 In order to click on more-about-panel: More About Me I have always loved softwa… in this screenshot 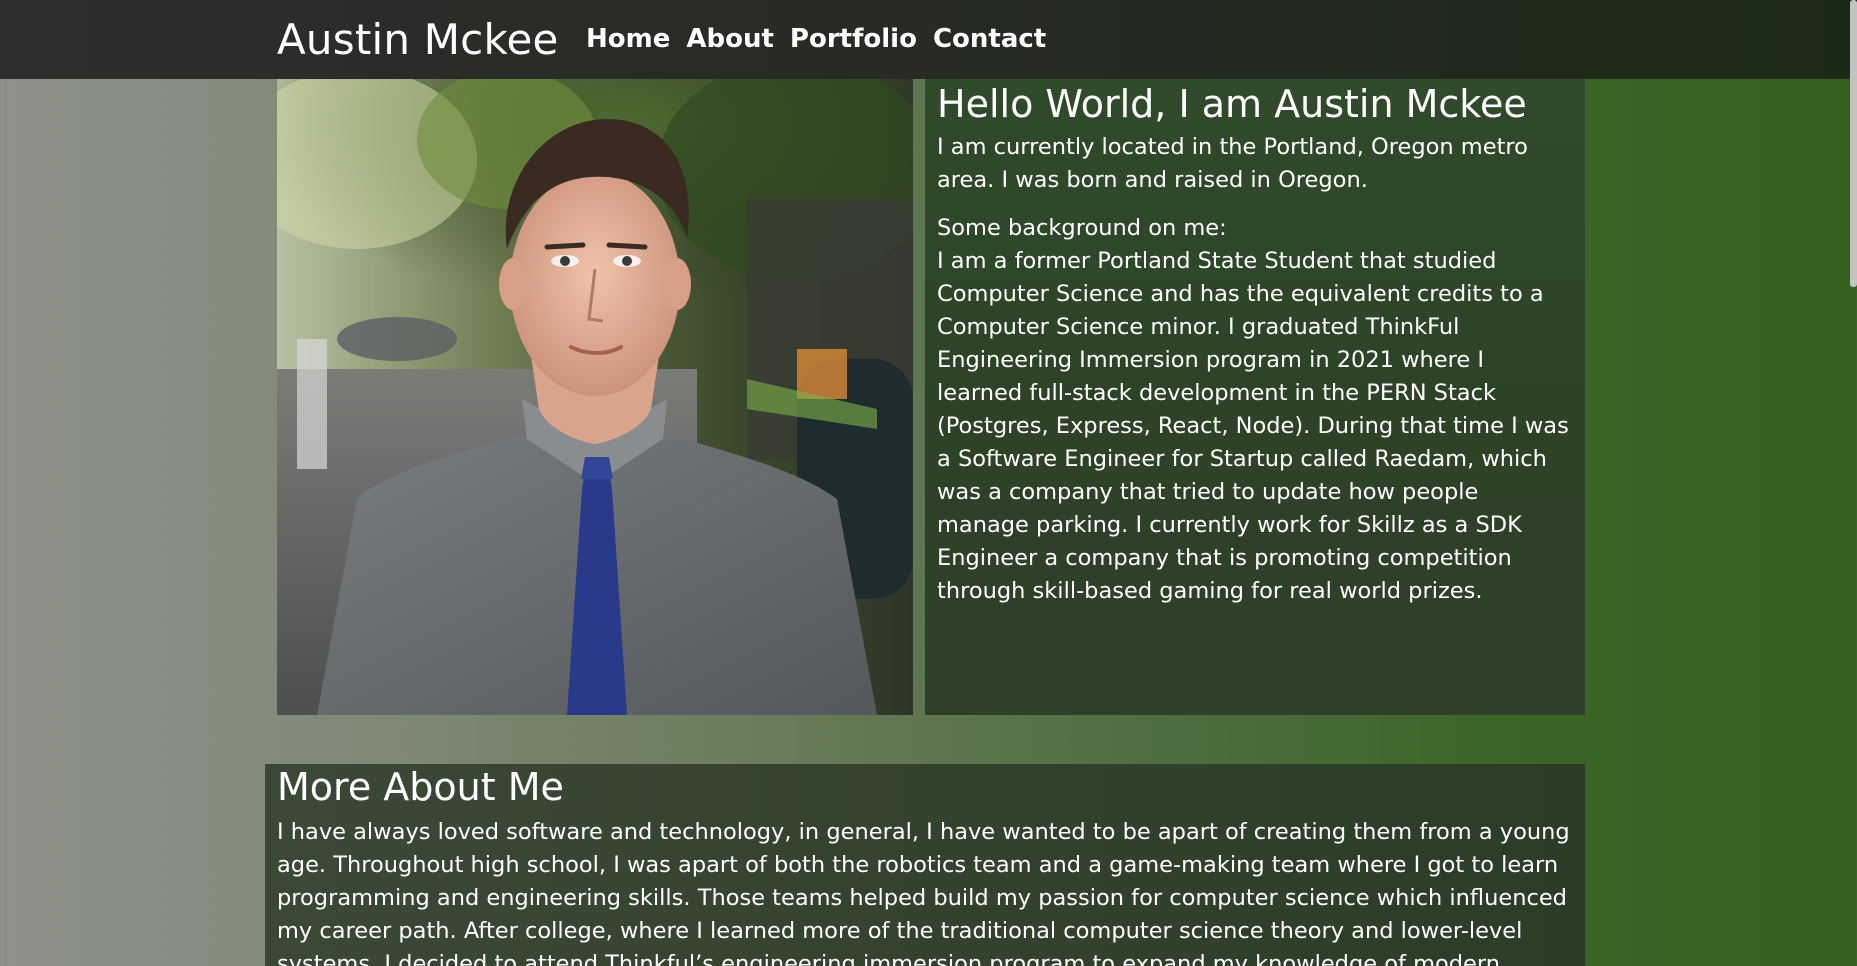, I will do `click(925, 865)`.